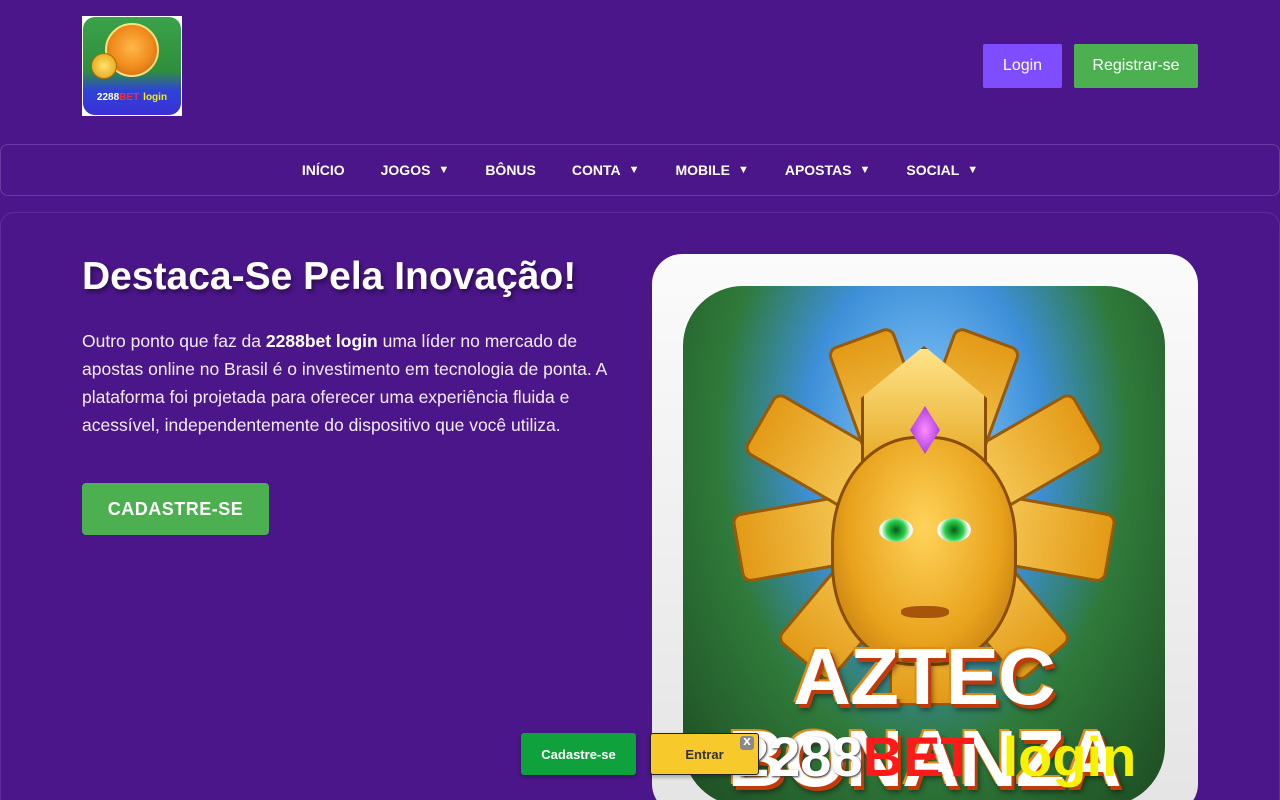  I want to click on coin-icon, so click(104, 66).